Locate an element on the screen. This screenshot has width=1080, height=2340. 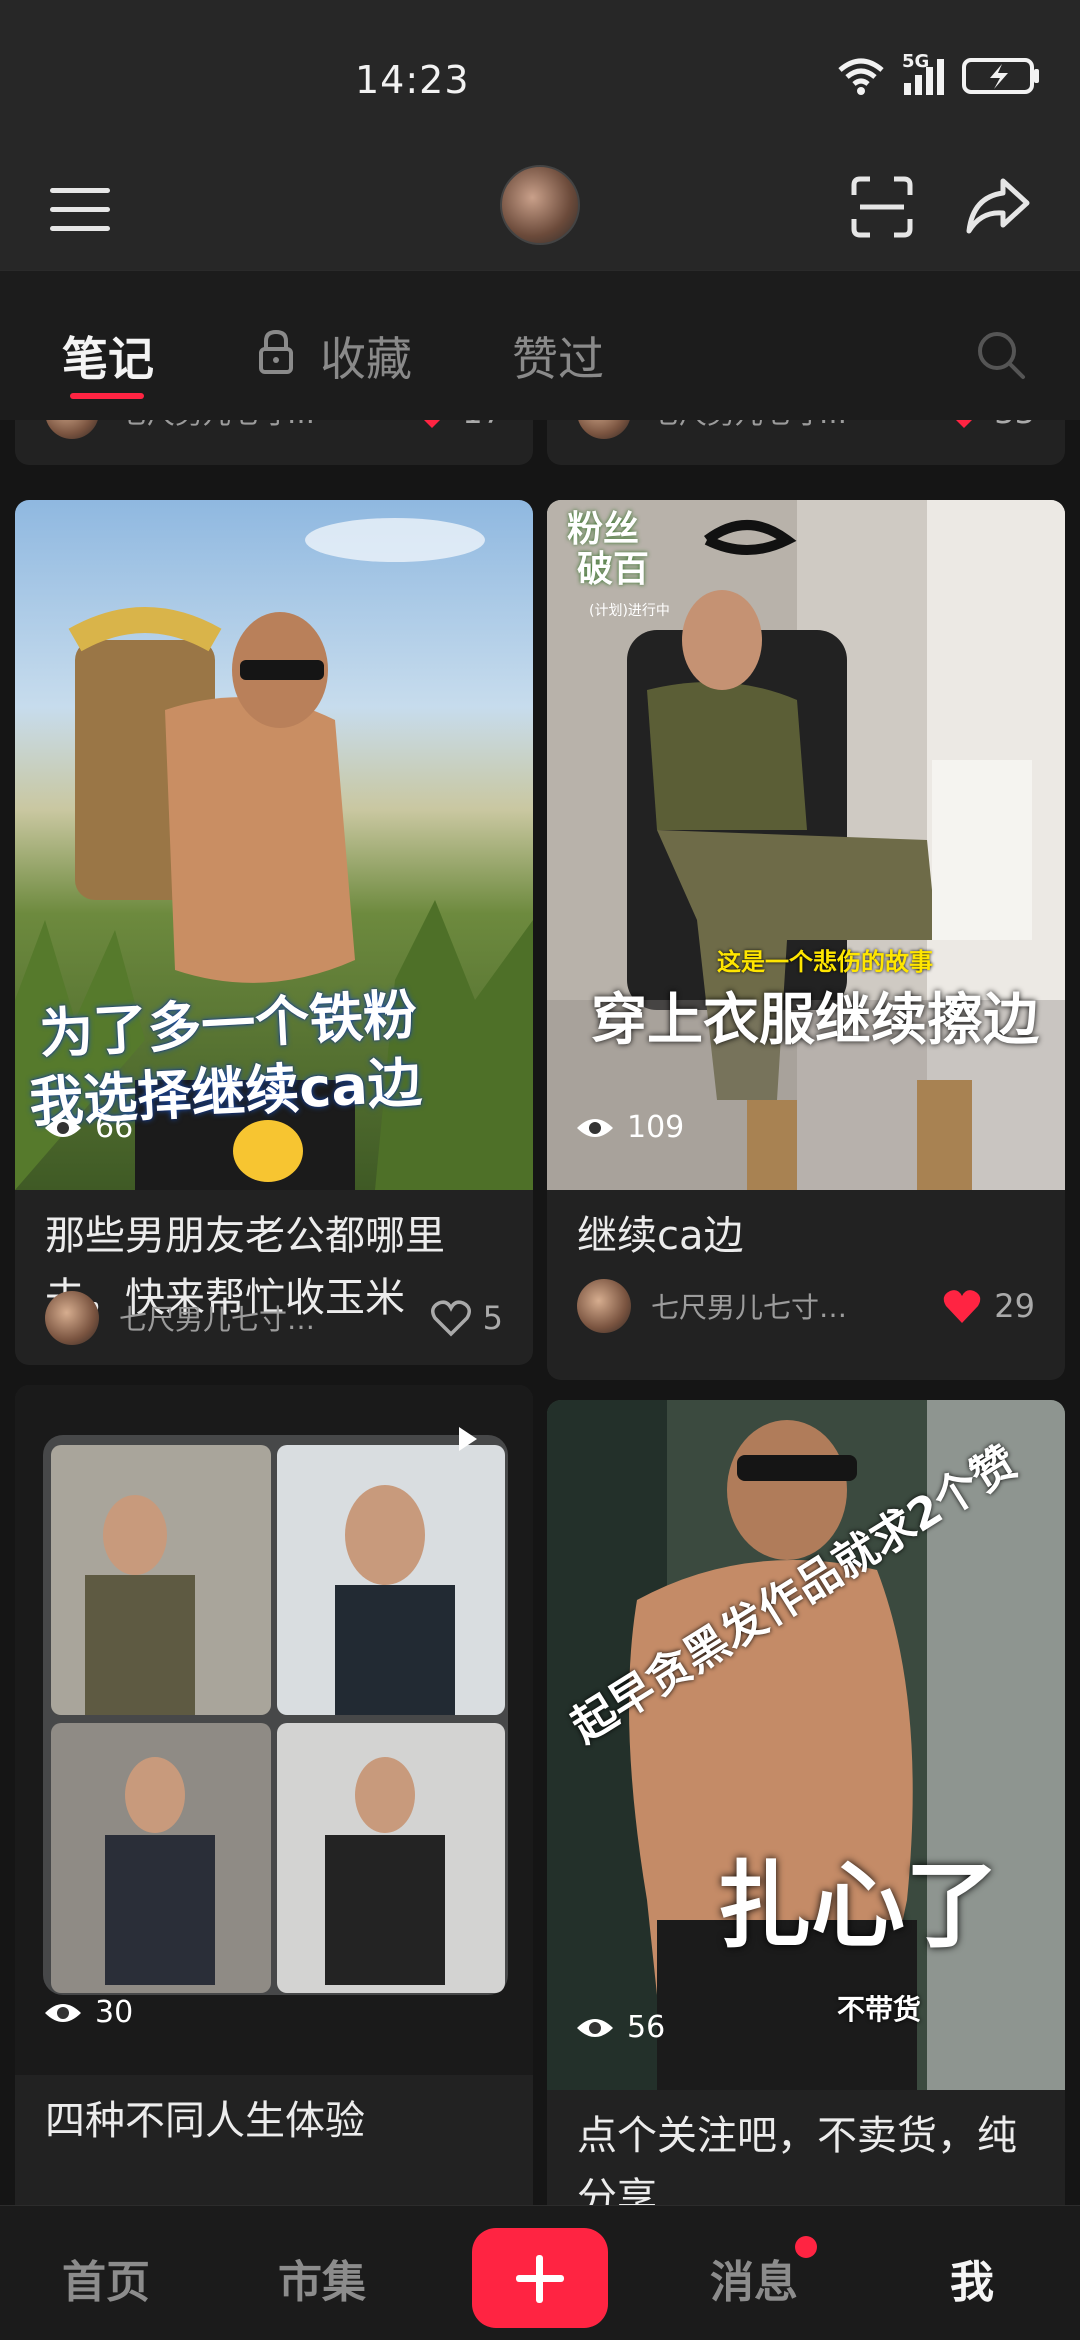
cover-image: 30 is located at coordinates (274, 1730).